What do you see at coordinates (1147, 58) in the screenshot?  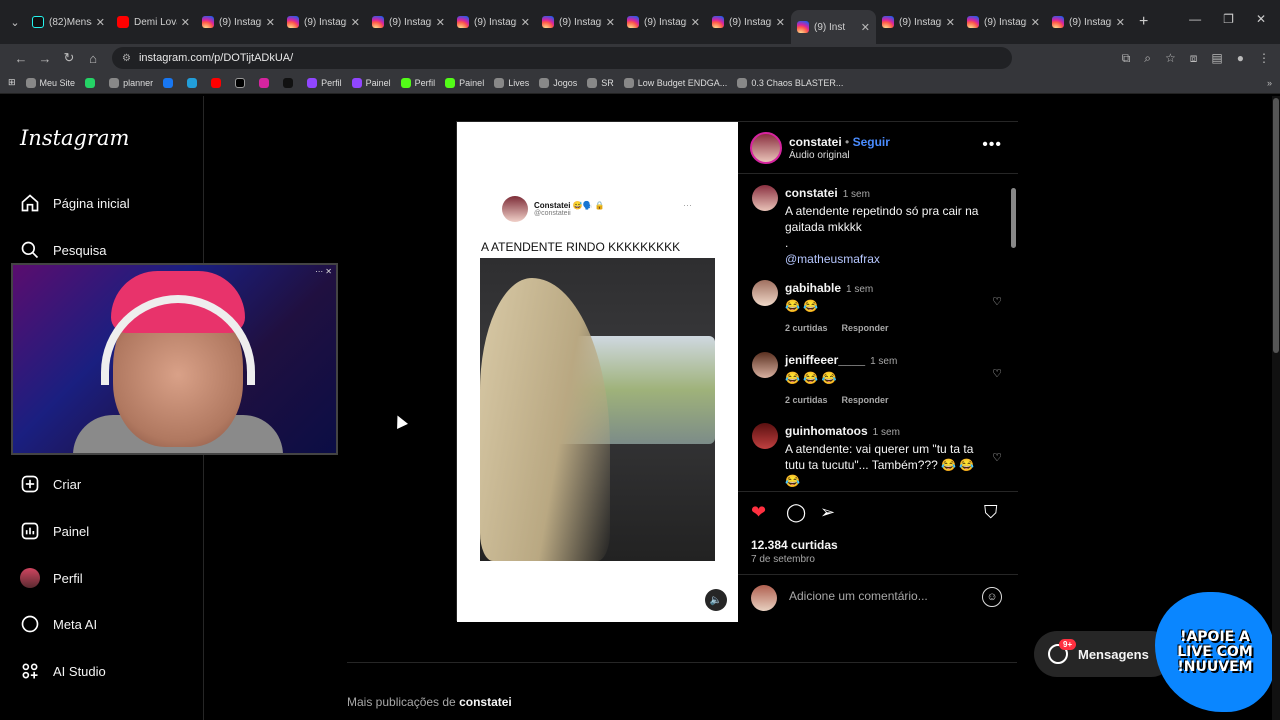 I see `zoom-icon: ⌕` at bounding box center [1147, 58].